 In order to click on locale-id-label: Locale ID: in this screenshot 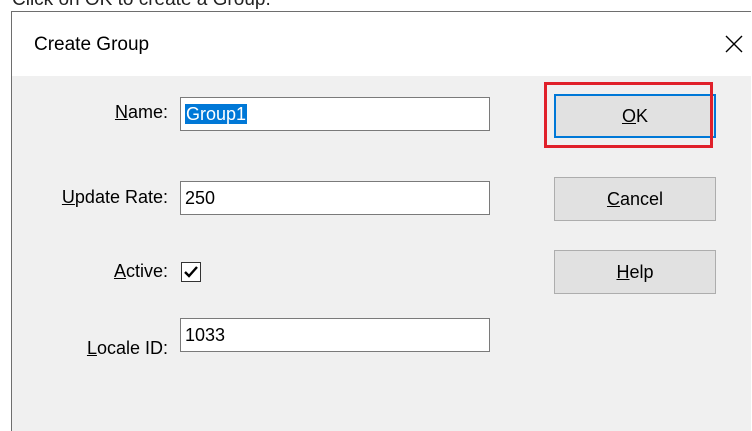, I will do `click(127, 348)`.